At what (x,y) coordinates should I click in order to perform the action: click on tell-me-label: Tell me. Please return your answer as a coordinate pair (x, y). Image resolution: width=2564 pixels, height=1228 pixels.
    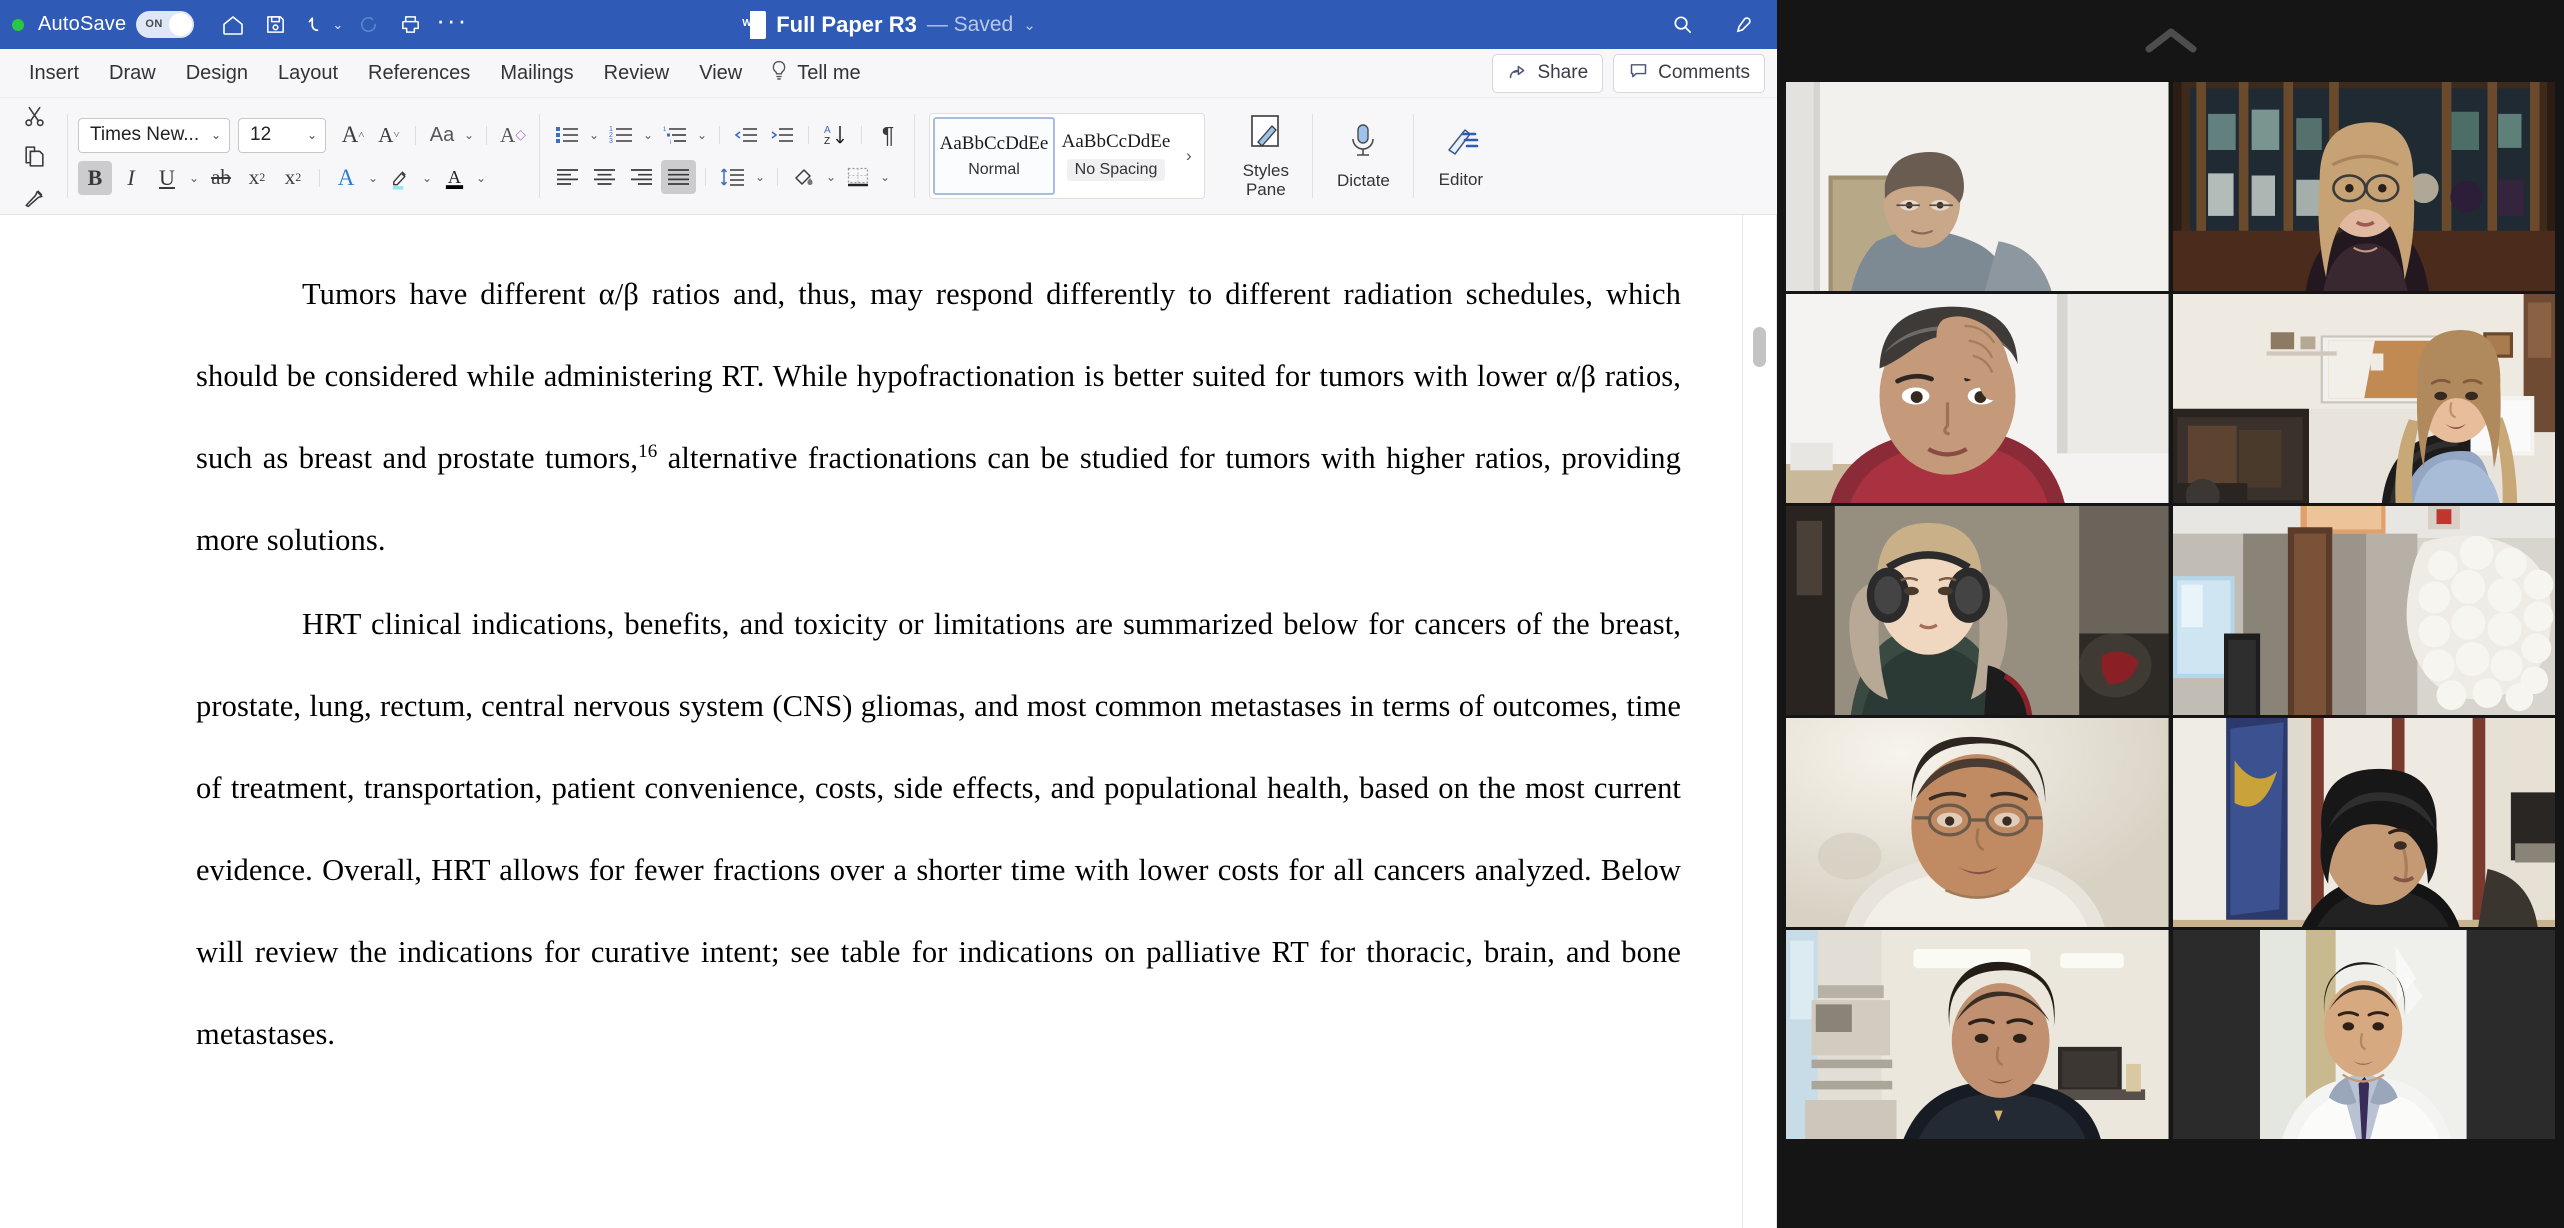
    Looking at the image, I should click on (829, 72).